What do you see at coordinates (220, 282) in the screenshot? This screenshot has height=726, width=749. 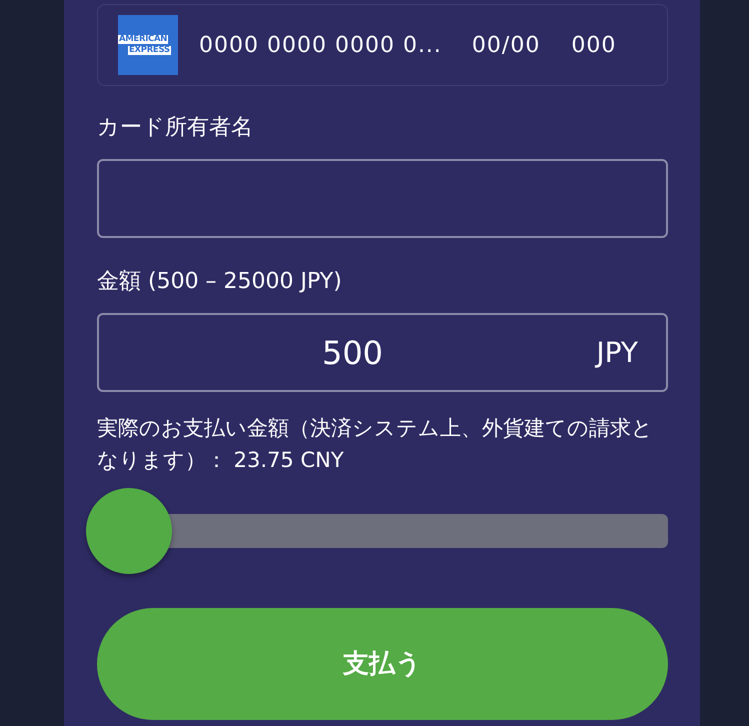 I see `field-label: 金額 (500 – 25000 JPY)` at bounding box center [220, 282].